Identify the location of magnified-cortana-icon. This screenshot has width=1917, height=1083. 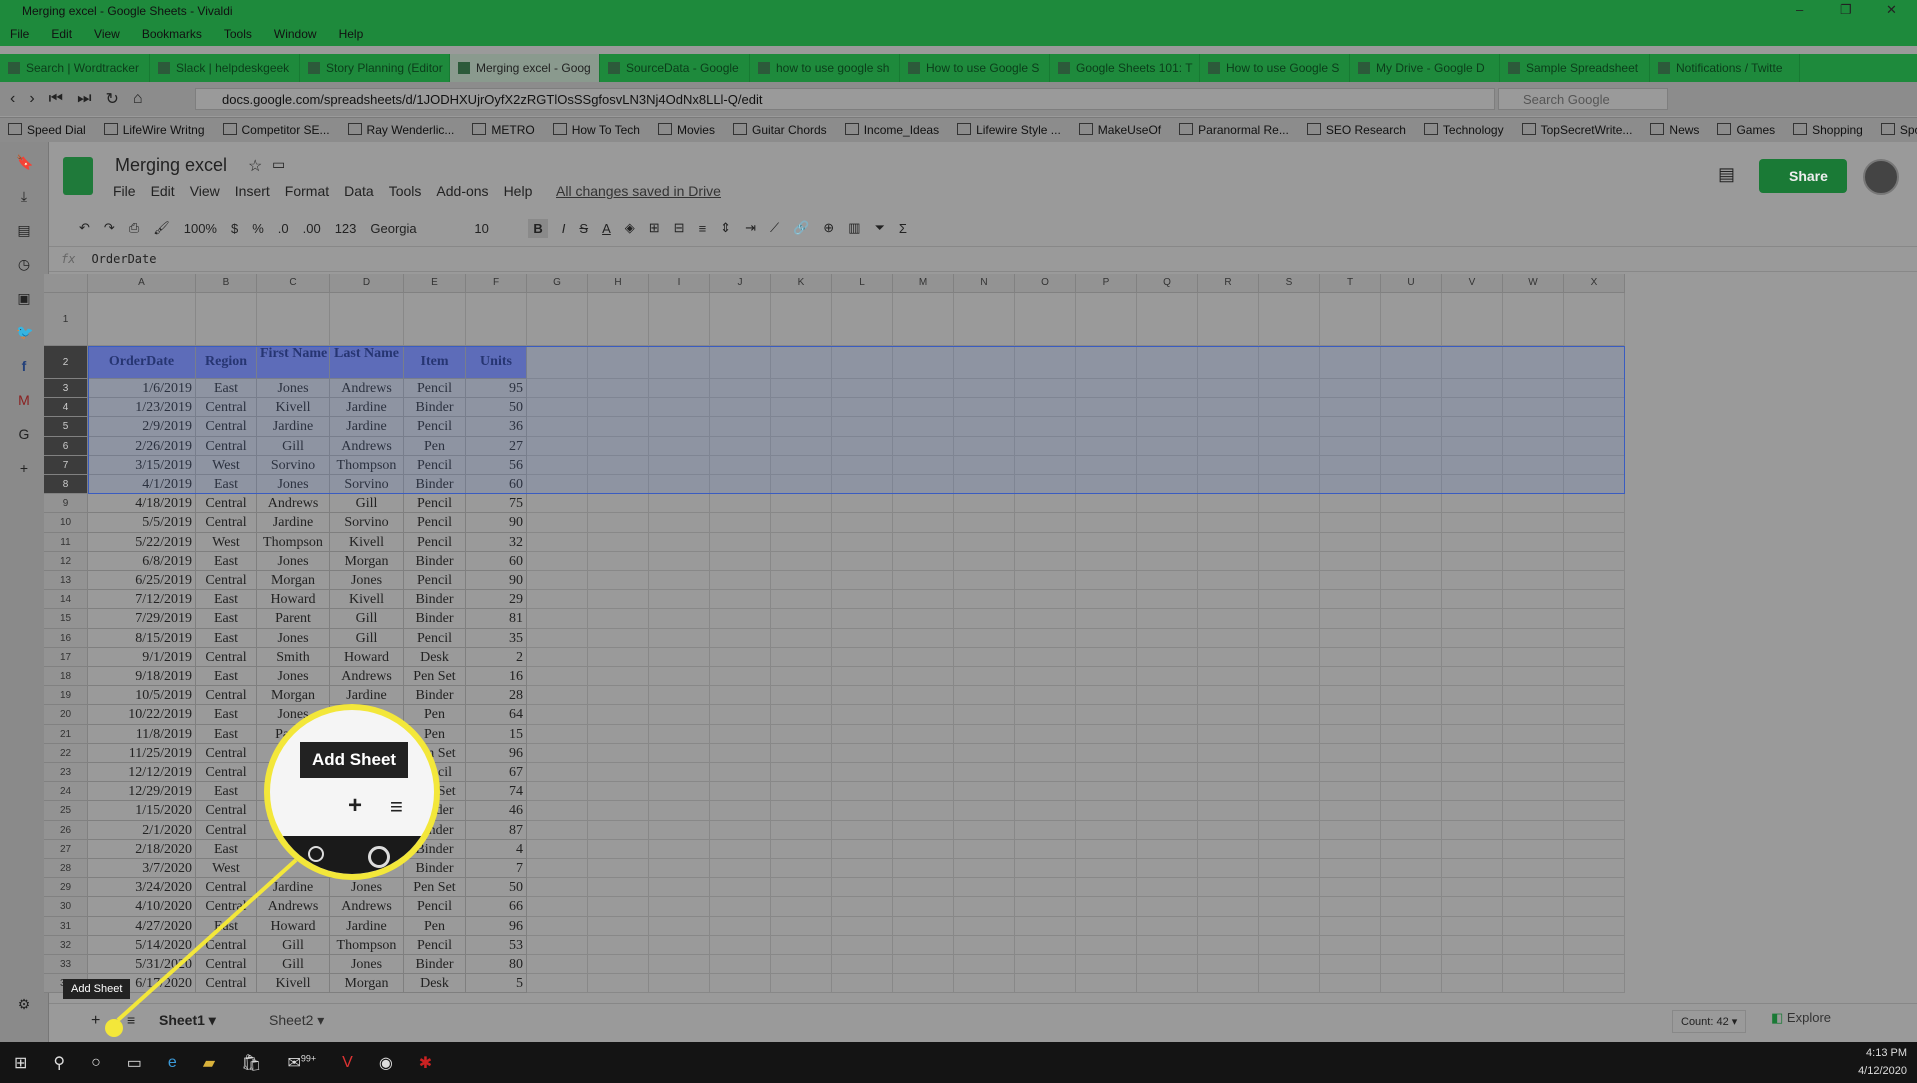
(379, 857).